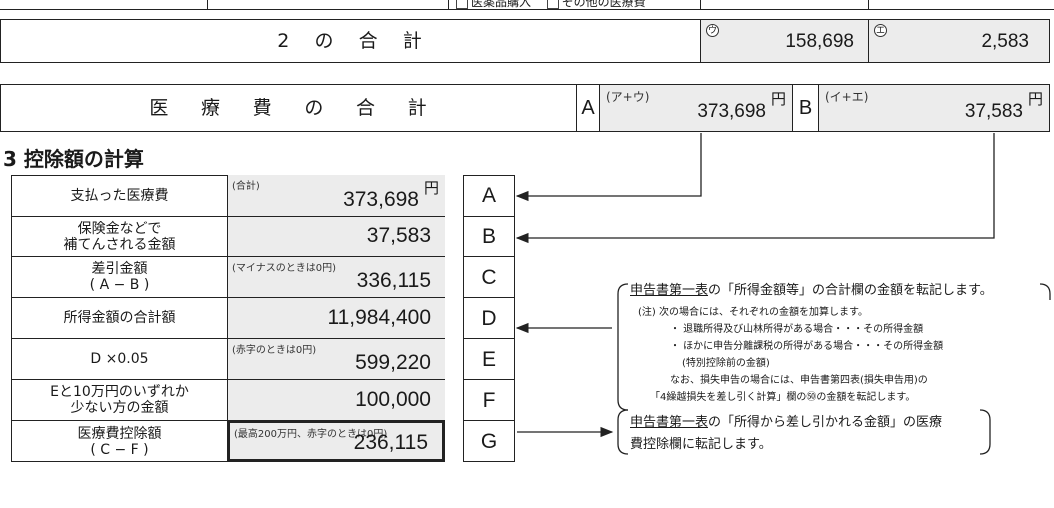 The image size is (1054, 508). Describe the element at coordinates (489, 399) in the screenshot. I see `letter-cell-f: F` at that location.